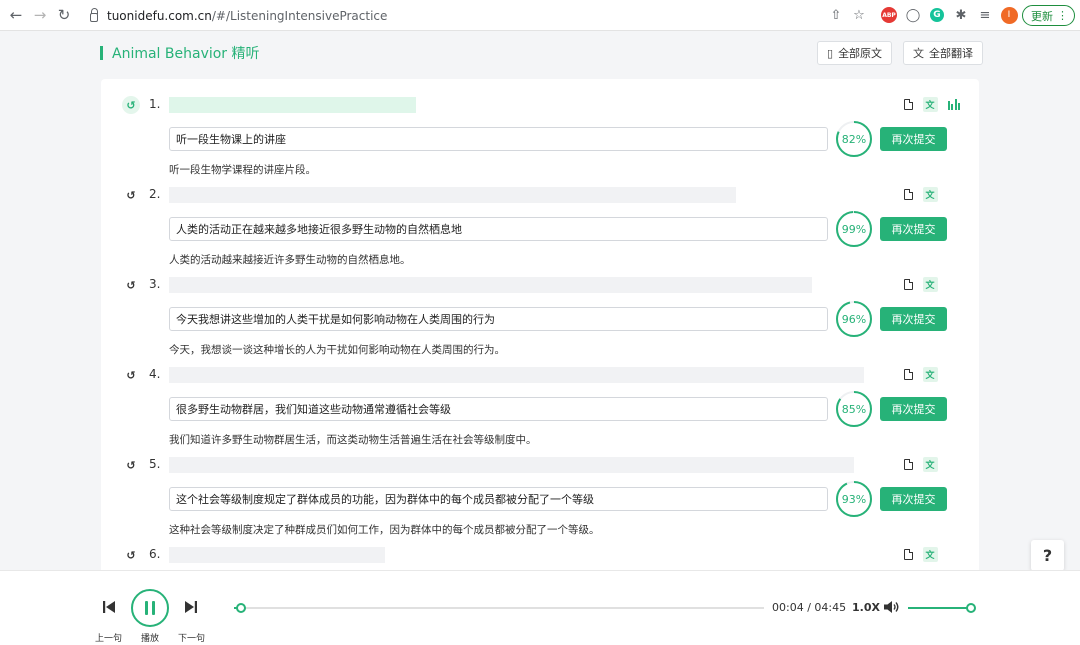 The width and height of the screenshot is (1080, 645). What do you see at coordinates (499, 608) in the screenshot?
I see `progress-slider` at bounding box center [499, 608].